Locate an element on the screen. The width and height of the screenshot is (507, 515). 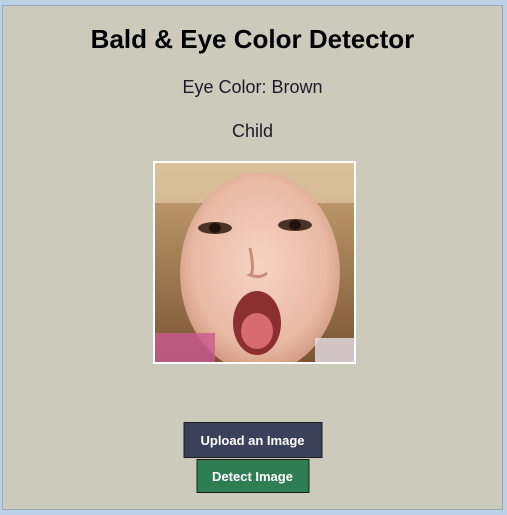
app-title: Bald & Eye Color Detector is located at coordinates (252, 39).